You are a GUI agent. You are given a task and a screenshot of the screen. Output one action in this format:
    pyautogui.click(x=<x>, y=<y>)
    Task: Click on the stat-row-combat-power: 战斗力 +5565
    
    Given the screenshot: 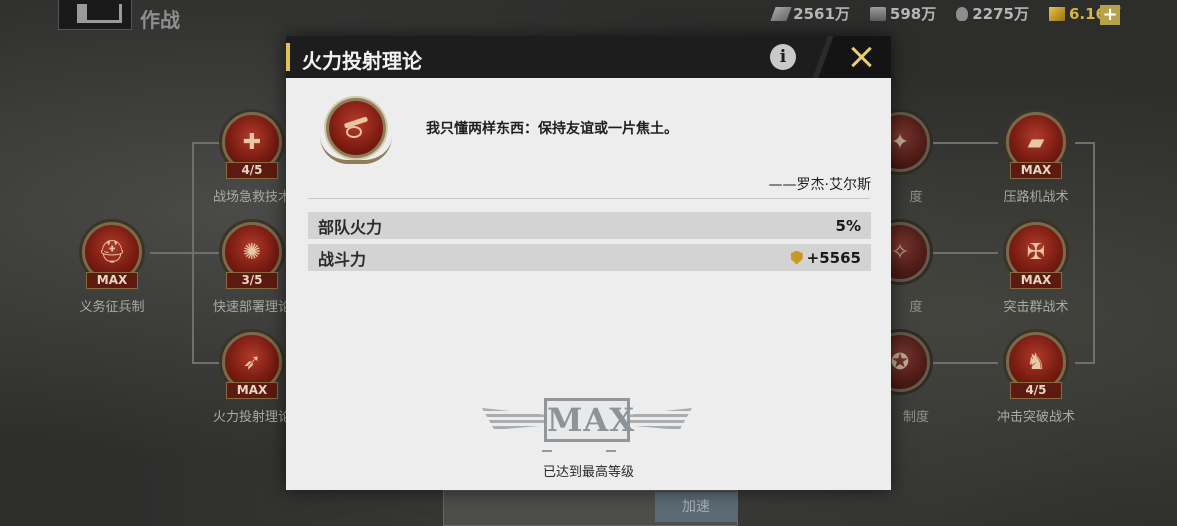 What is the action you would take?
    pyautogui.click(x=589, y=257)
    